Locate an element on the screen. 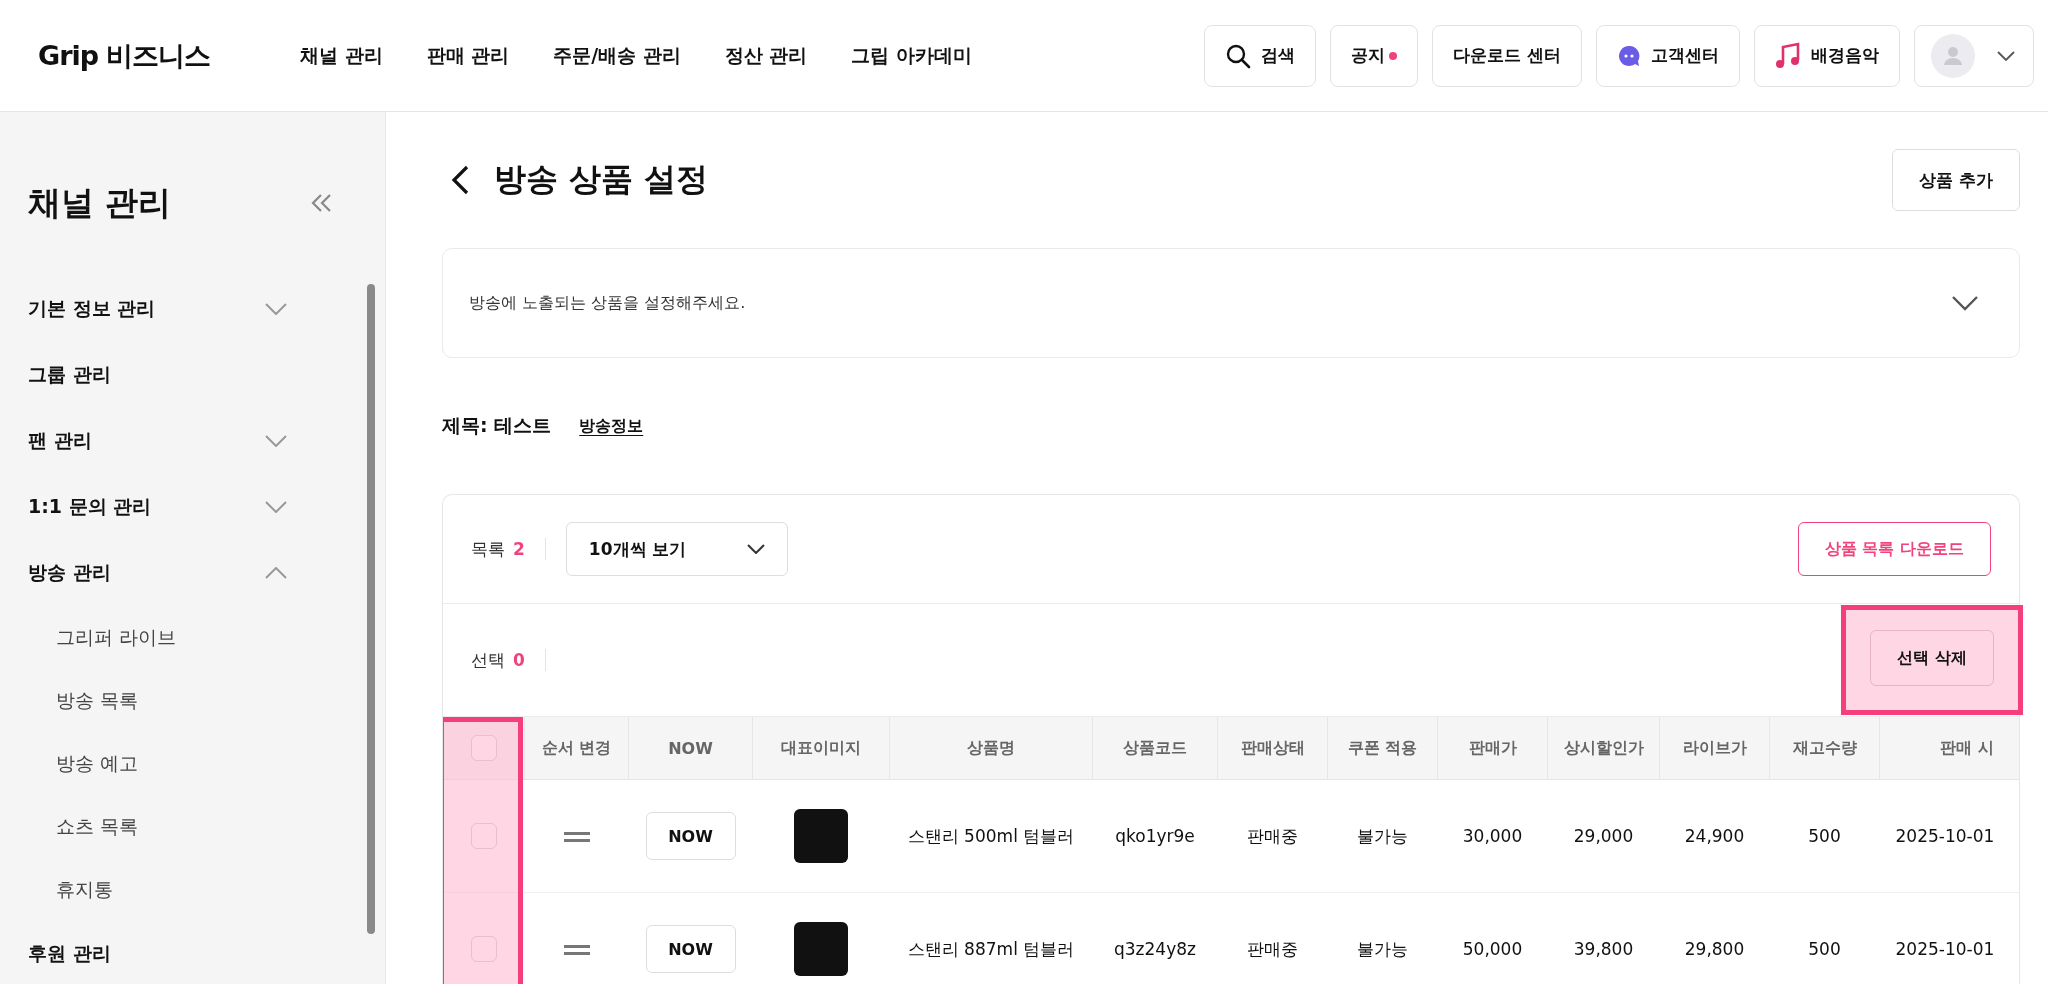 The height and width of the screenshot is (984, 2048). scrollbar is located at coordinates (371, 609).